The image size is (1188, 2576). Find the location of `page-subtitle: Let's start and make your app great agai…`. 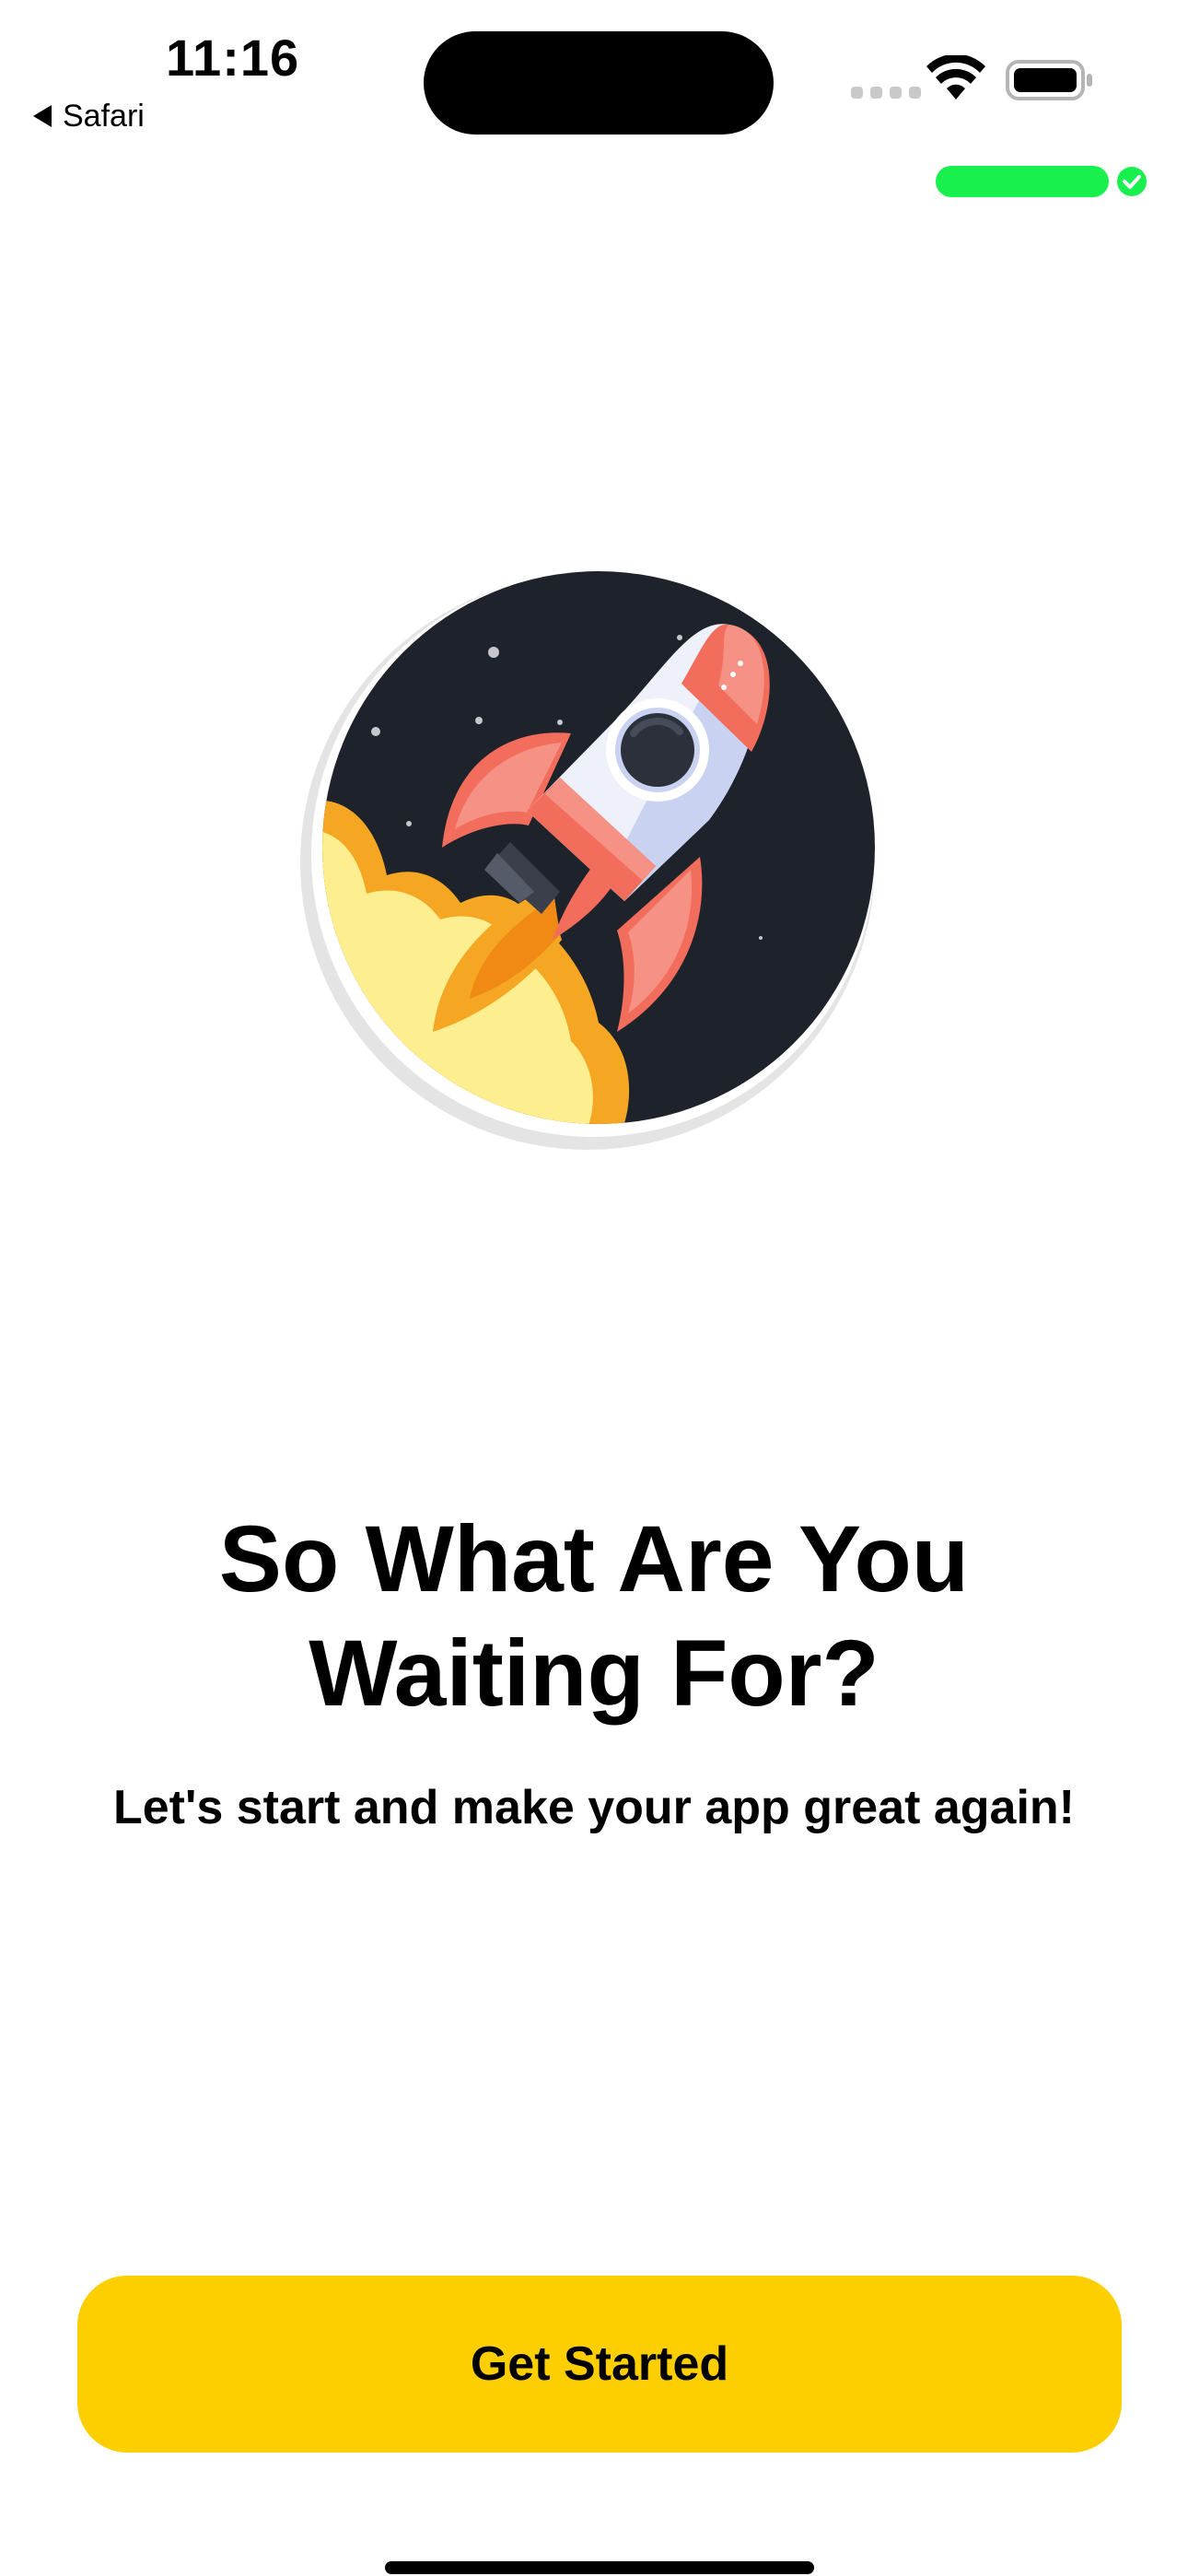

page-subtitle: Let's start and make your app great agai… is located at coordinates (594, 1807).